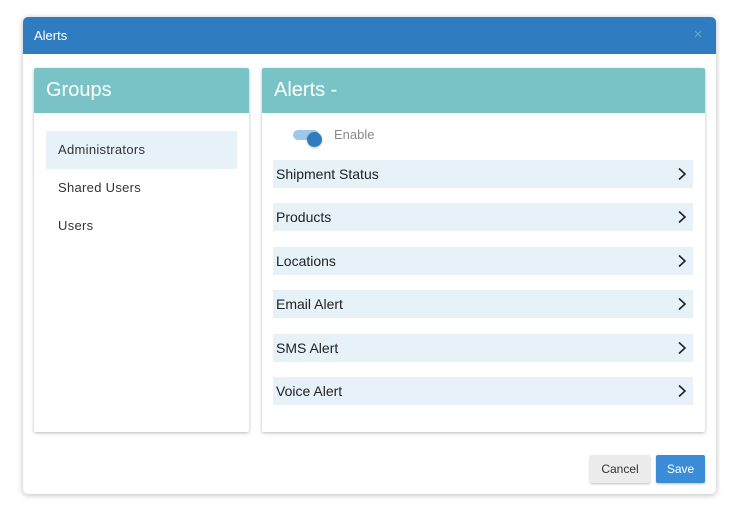  I want to click on dialog-header: Alerts ×, so click(369, 35).